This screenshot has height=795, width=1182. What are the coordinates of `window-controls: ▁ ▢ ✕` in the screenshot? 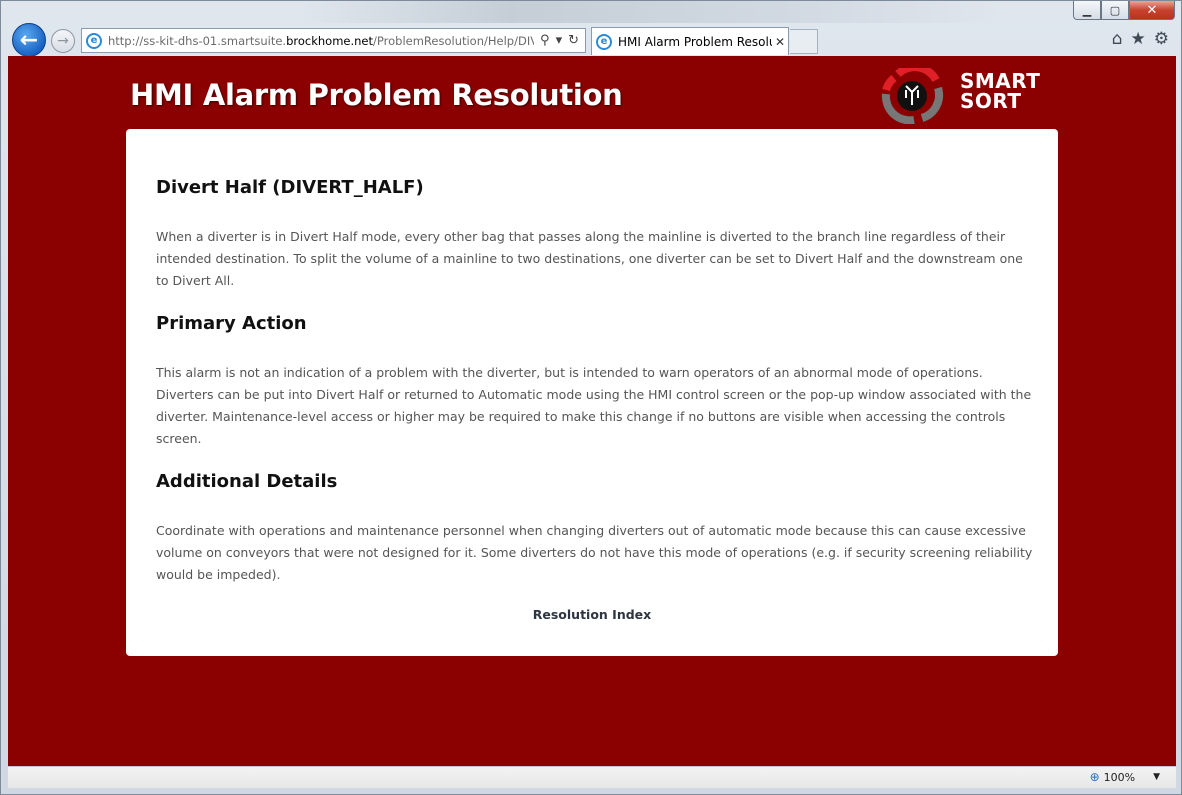 It's located at (1124, 10).